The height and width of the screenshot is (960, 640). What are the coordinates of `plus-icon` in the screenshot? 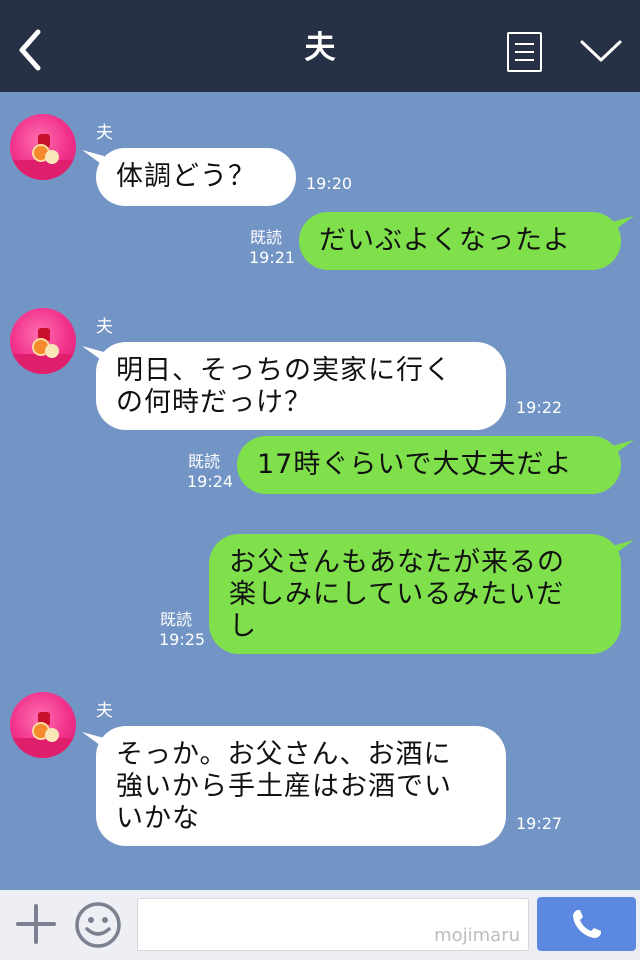 It's located at (36, 924).